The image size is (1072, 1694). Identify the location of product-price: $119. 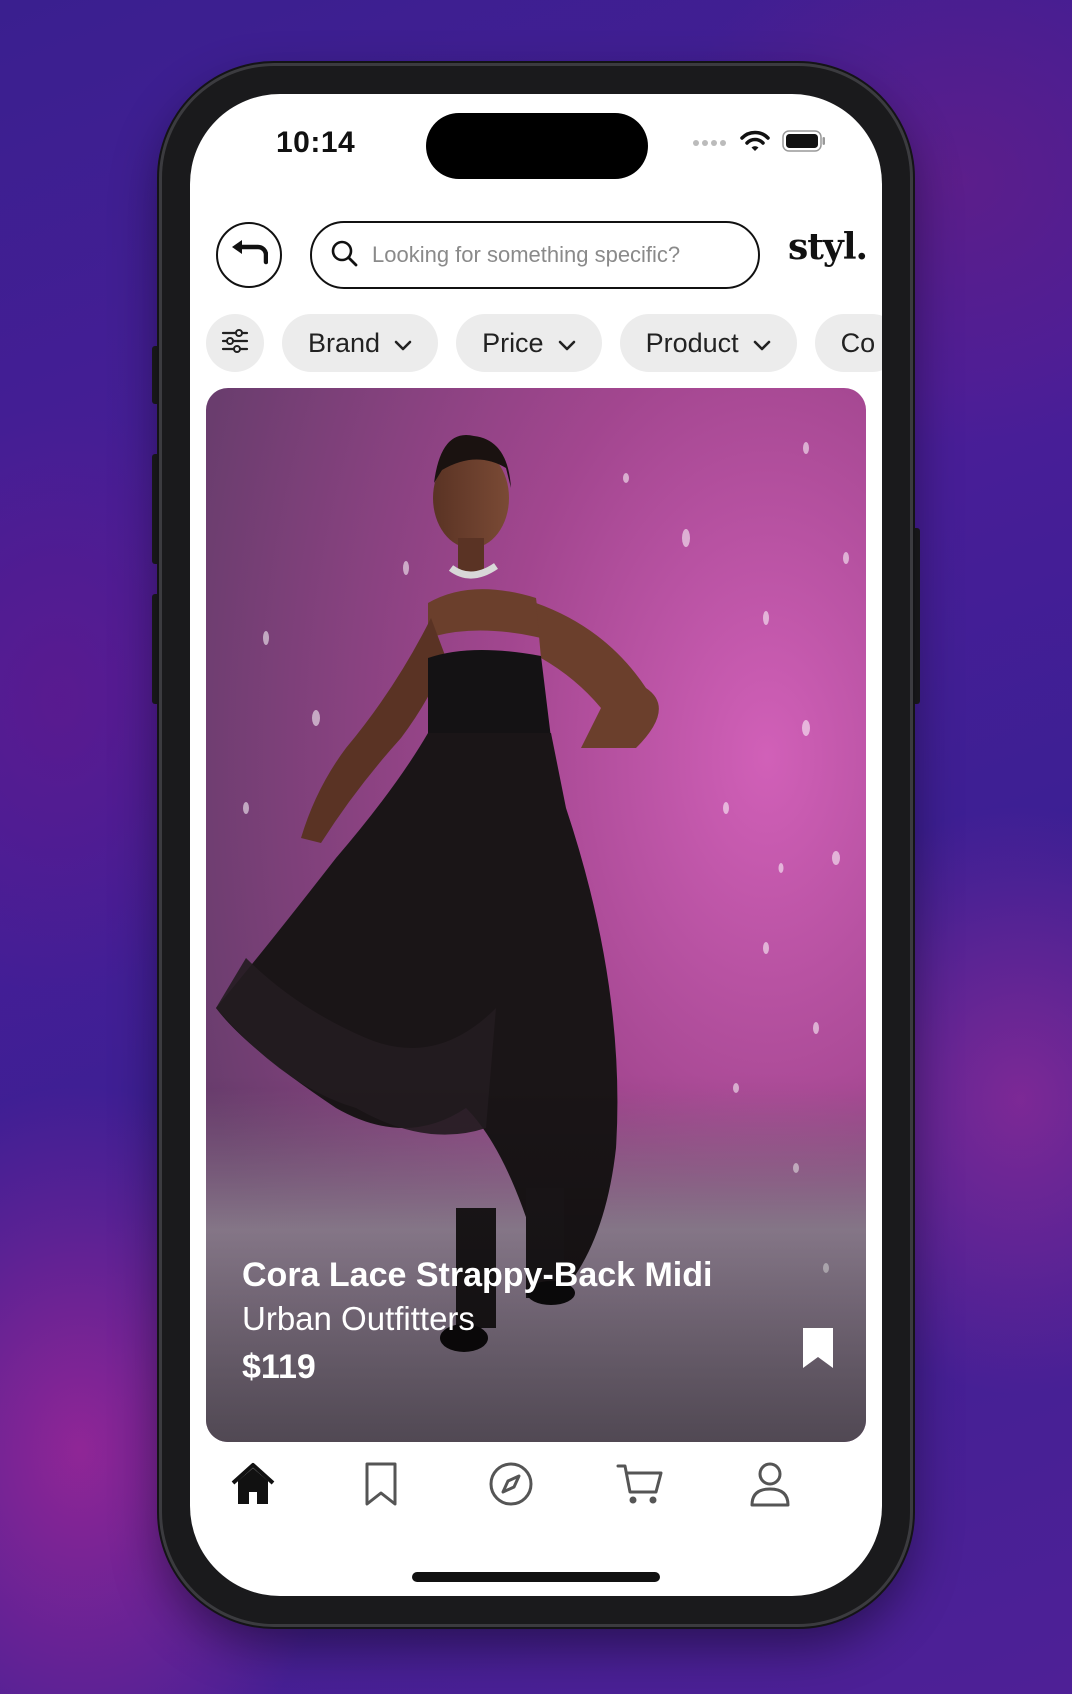
(279, 1367).